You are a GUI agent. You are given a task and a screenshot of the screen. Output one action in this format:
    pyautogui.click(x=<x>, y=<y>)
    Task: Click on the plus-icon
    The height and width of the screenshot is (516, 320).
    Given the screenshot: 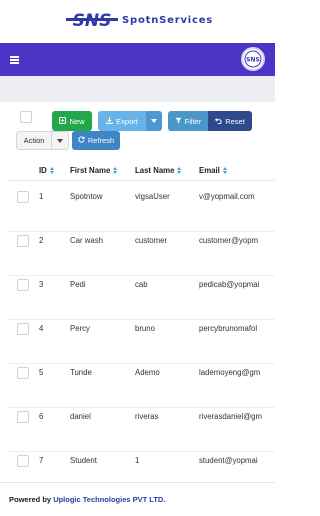 What is the action you would take?
    pyautogui.click(x=63, y=121)
    